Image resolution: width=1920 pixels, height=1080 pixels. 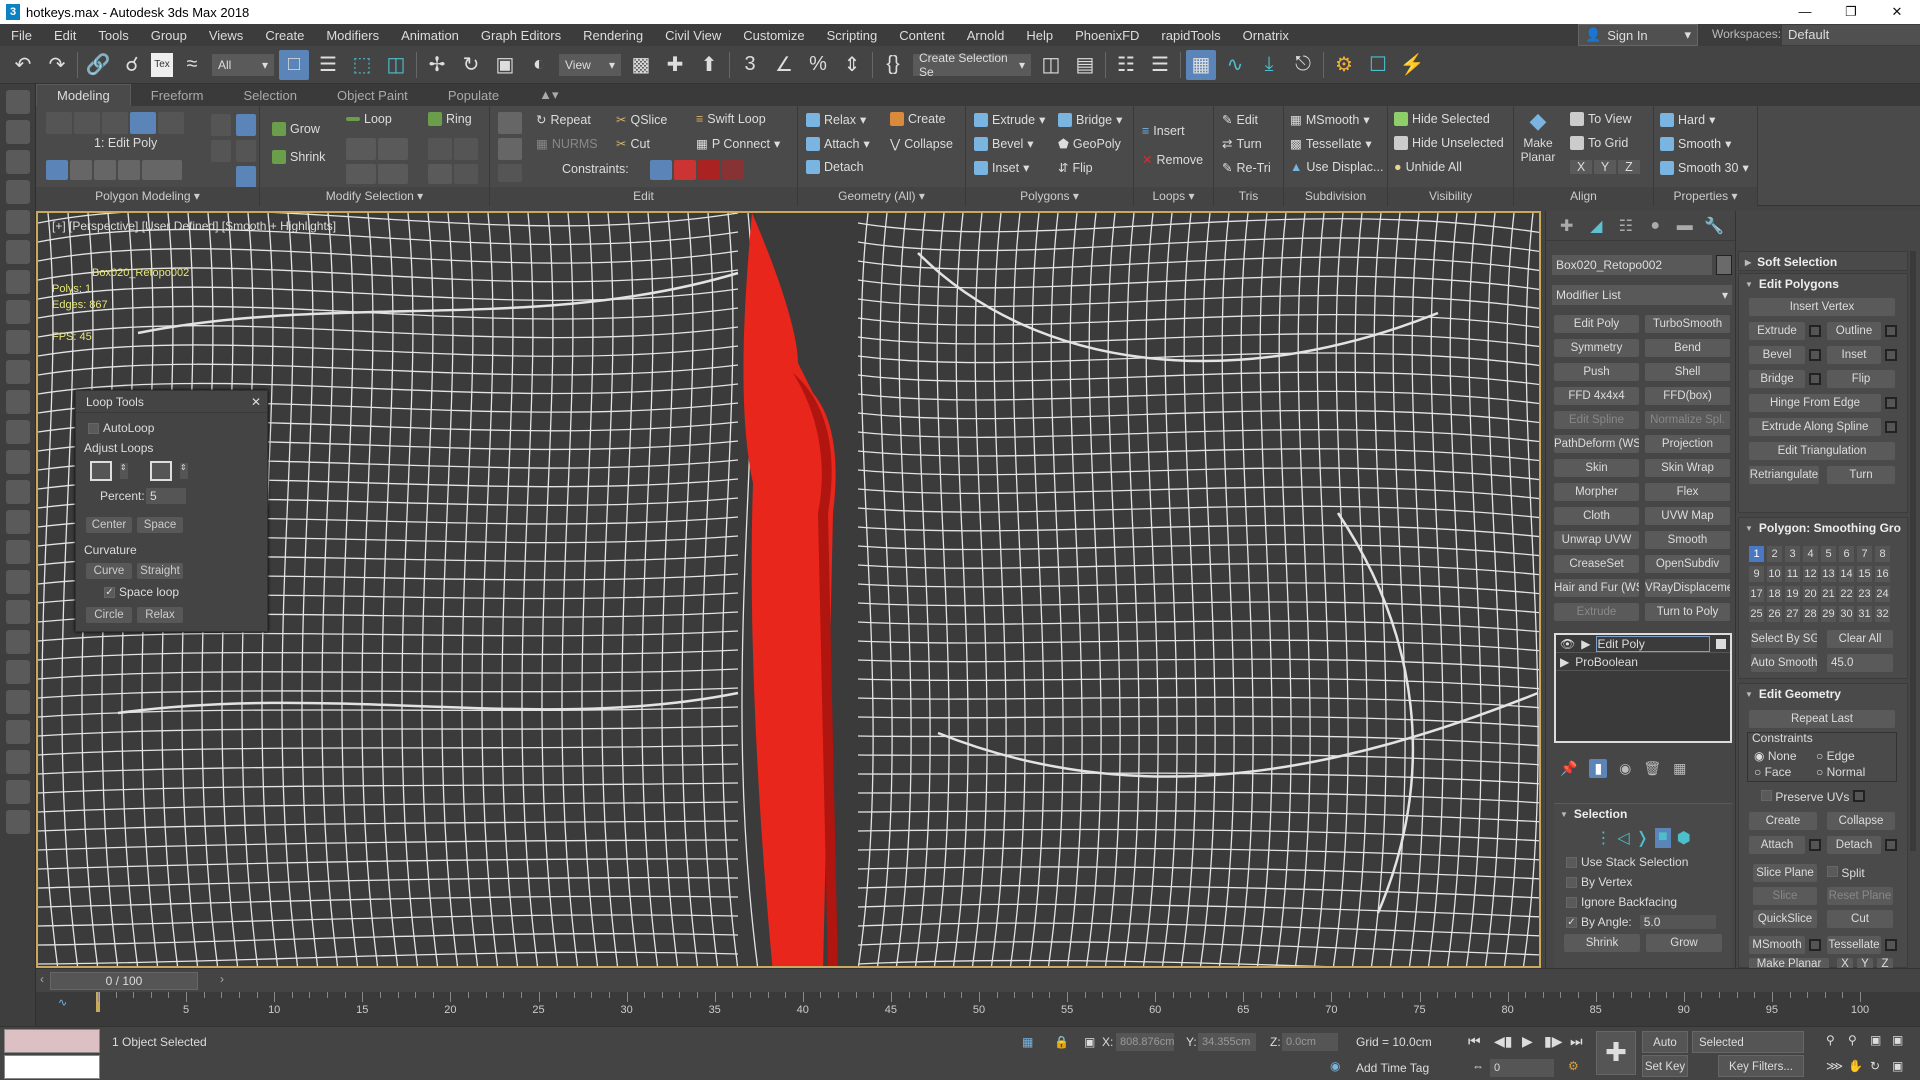 I want to click on cut-button: ✂ Cut, so click(x=633, y=144).